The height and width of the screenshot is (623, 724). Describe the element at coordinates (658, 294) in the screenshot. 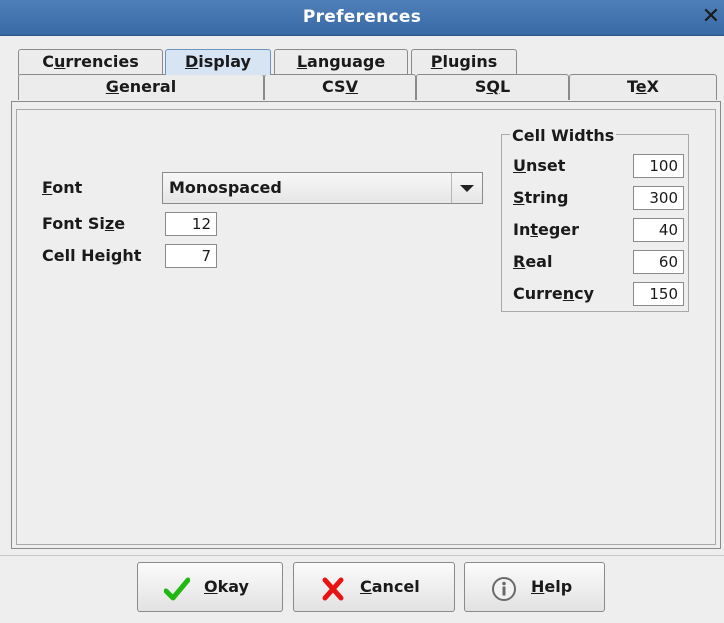

I see `currency-width-field: 150` at that location.